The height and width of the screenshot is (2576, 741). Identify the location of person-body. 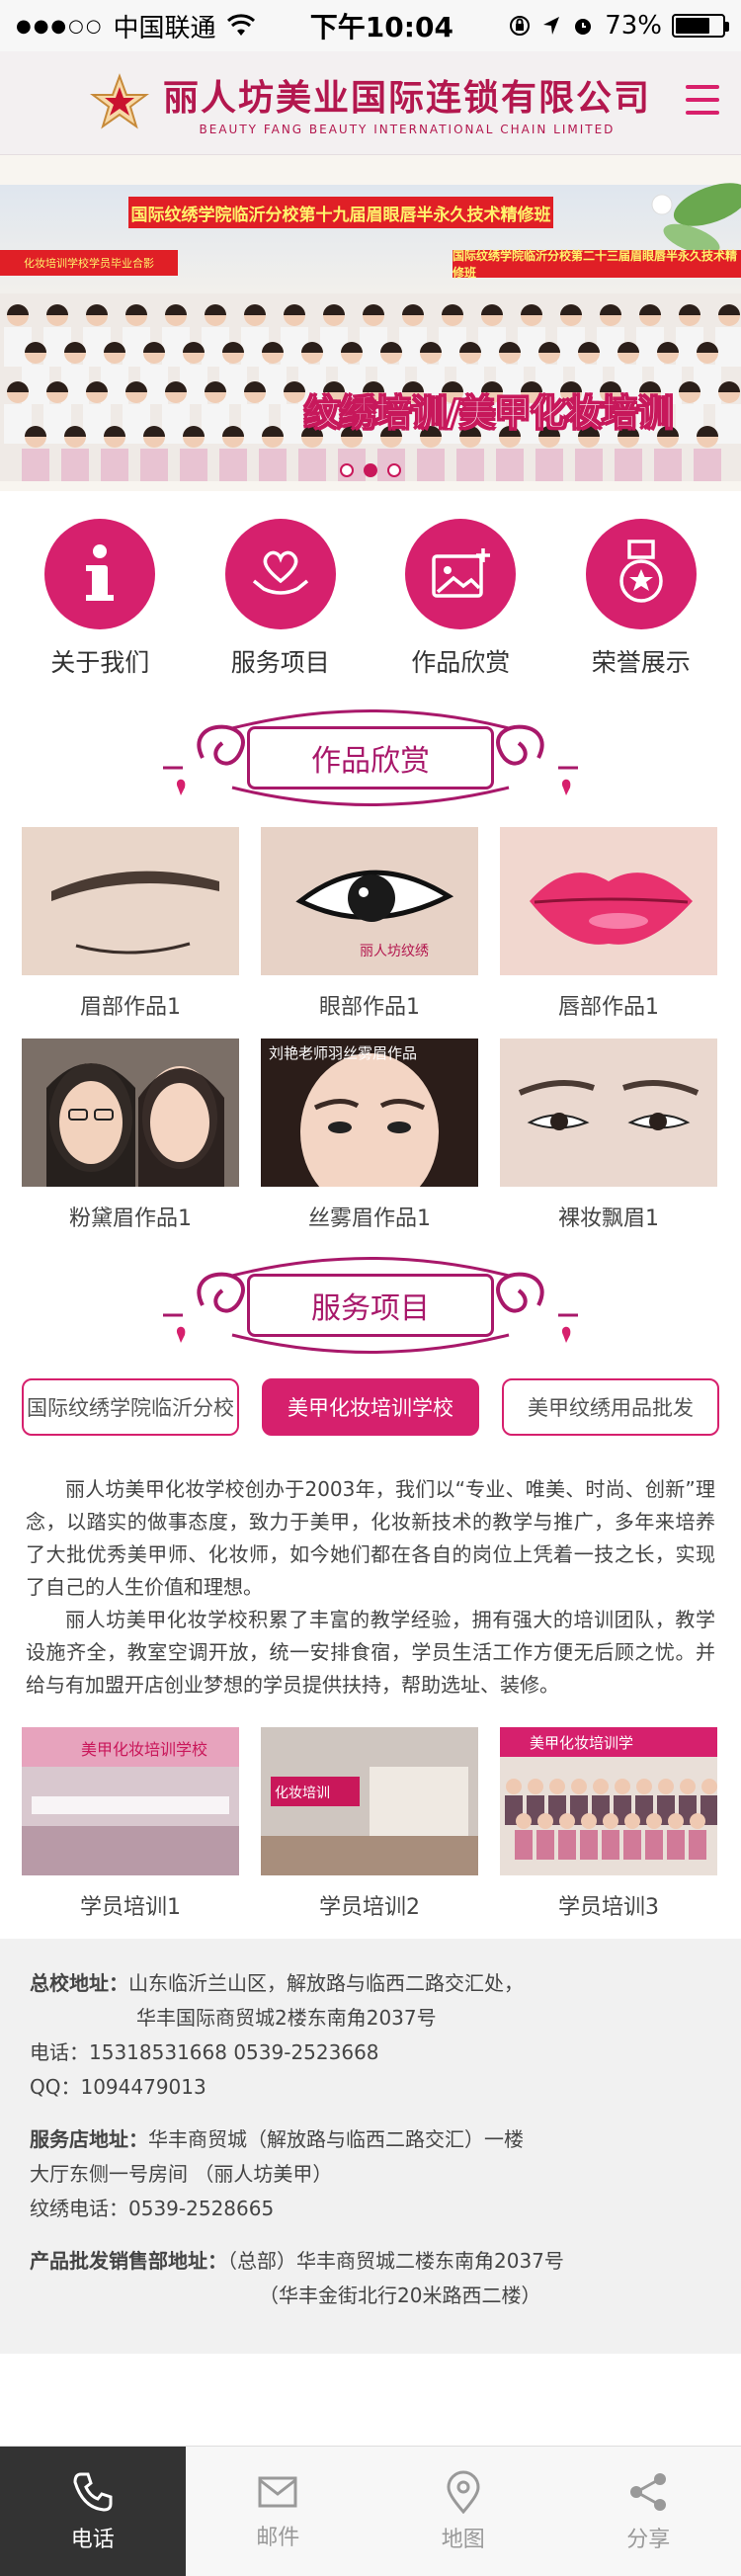
(728, 424).